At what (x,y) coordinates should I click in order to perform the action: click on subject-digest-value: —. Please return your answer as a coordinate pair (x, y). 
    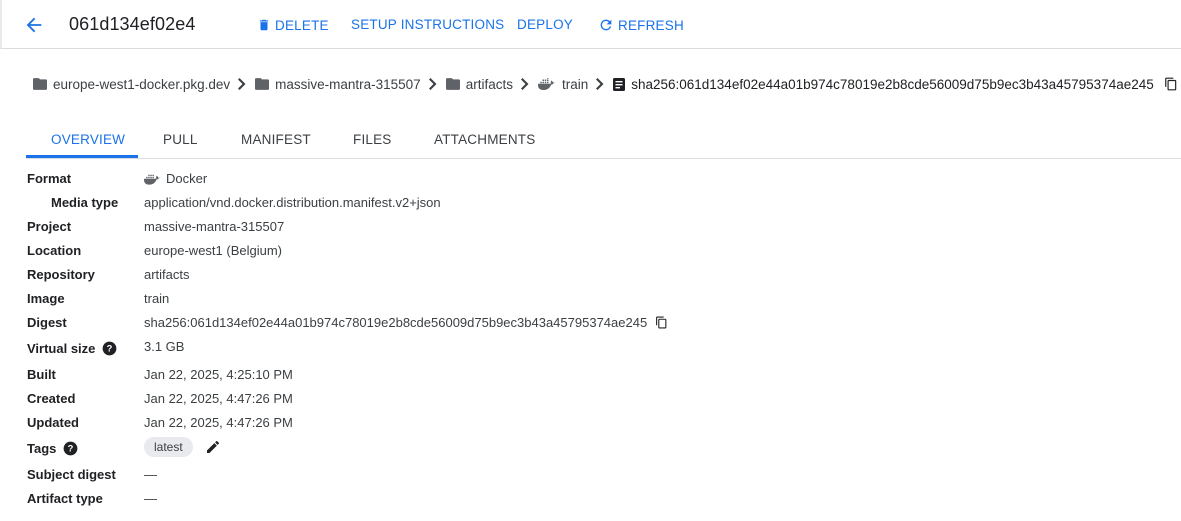
    Looking at the image, I should click on (150, 474).